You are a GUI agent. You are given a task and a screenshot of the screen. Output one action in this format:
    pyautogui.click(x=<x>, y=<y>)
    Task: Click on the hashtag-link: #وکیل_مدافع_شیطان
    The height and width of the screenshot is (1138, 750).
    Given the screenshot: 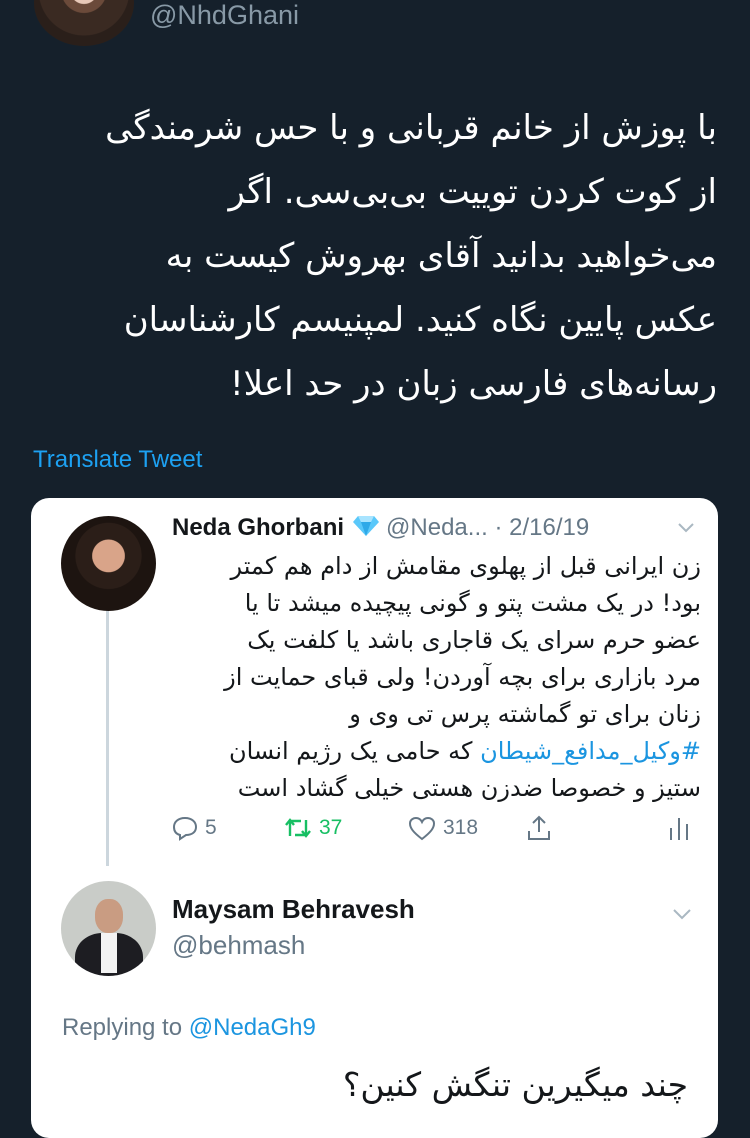 What is the action you would take?
    pyautogui.click(x=590, y=751)
    